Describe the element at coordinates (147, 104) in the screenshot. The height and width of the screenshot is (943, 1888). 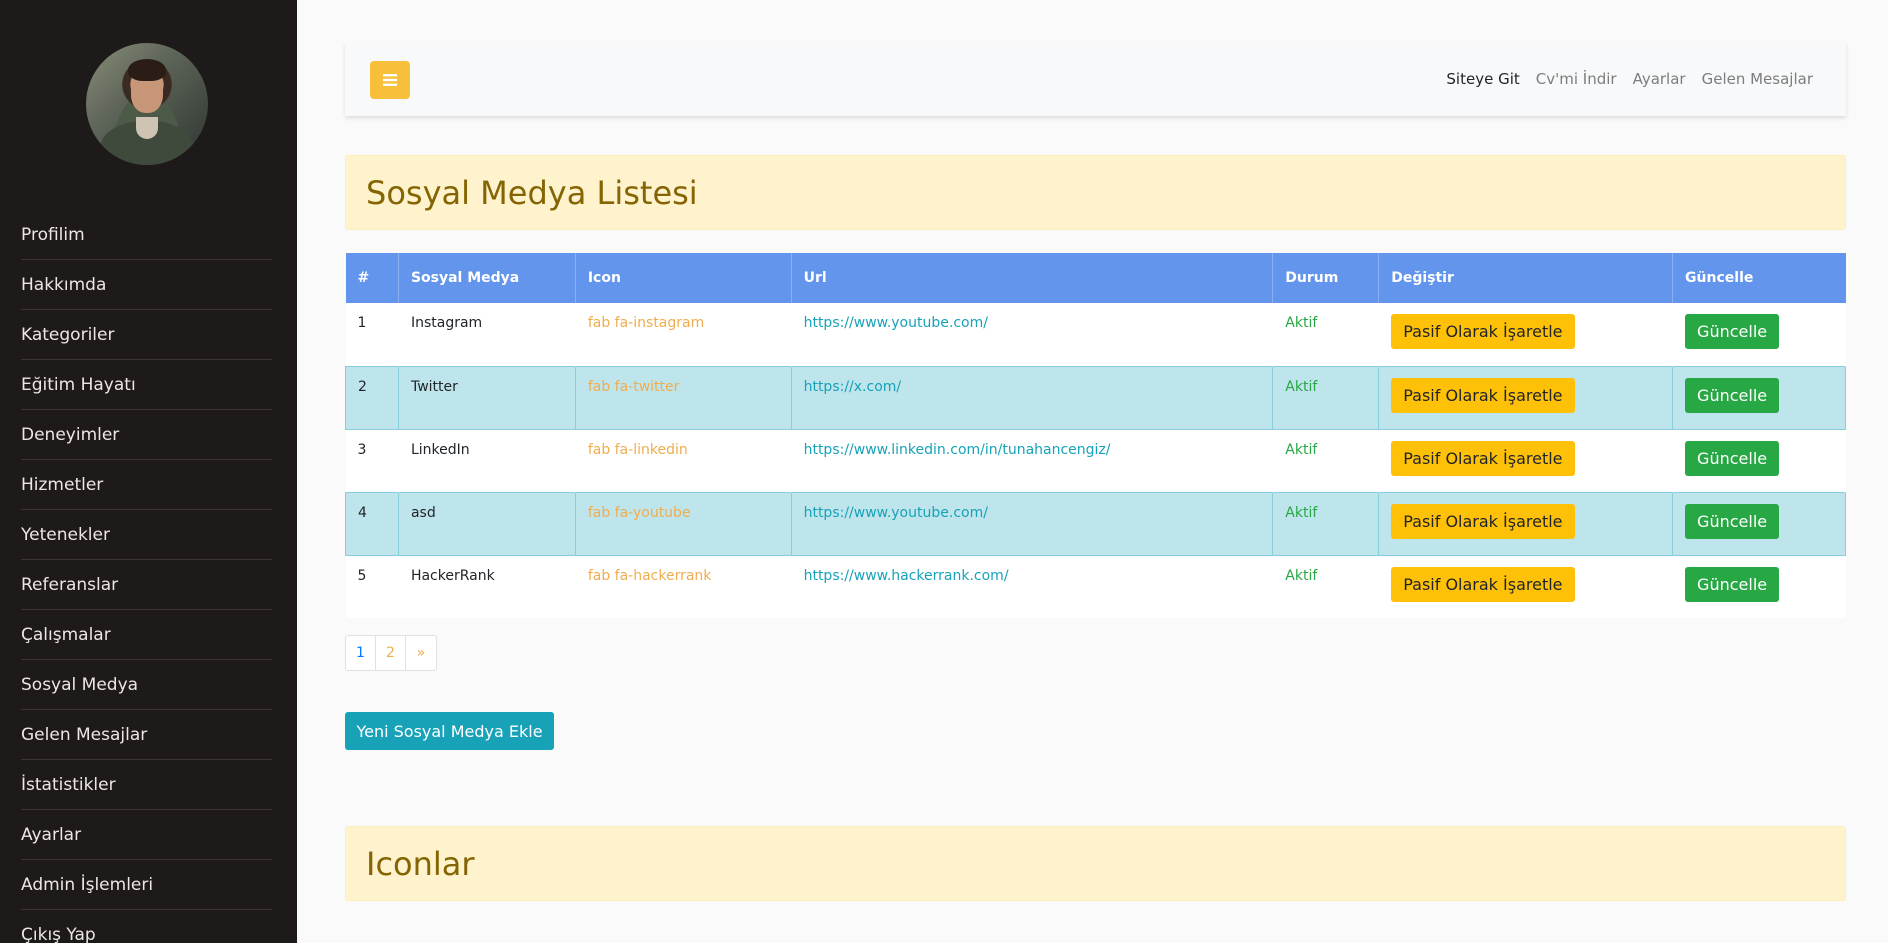
I see `profile-avatar` at that location.